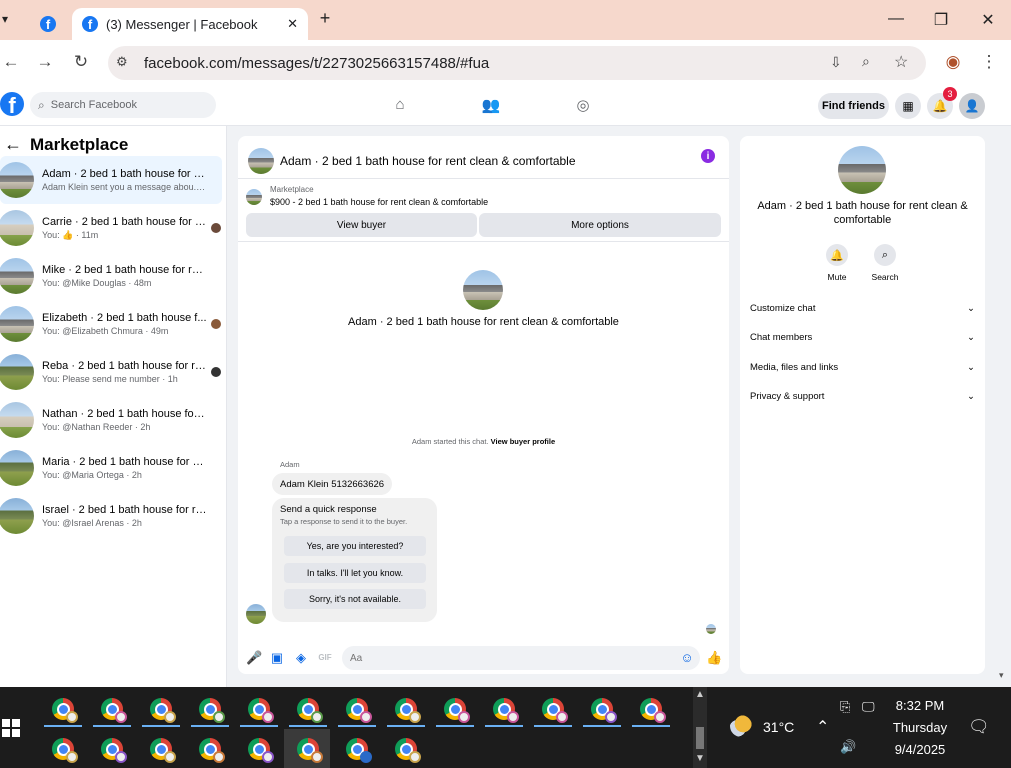 The image size is (1011, 768). Describe the element at coordinates (123, 105) in the screenshot. I see `facebook-search-input: ⌕ Search Facebook` at that location.